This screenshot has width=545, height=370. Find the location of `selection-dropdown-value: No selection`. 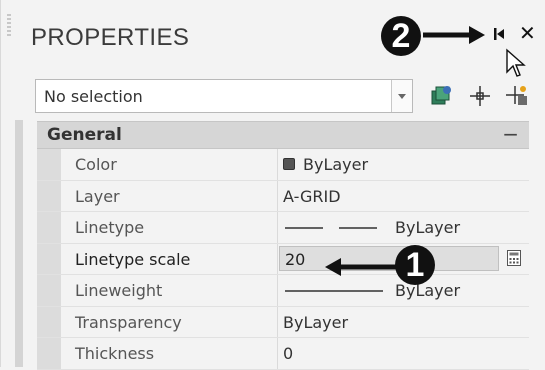

selection-dropdown-value: No selection is located at coordinates (93, 96).